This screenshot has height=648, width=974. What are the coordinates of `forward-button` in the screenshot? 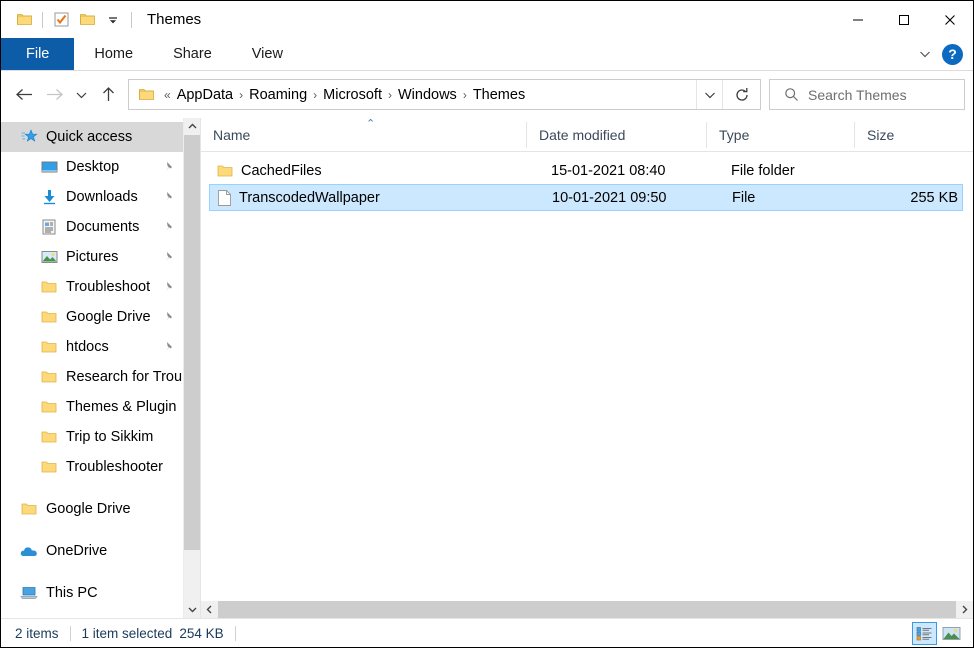 It's located at (54, 95).